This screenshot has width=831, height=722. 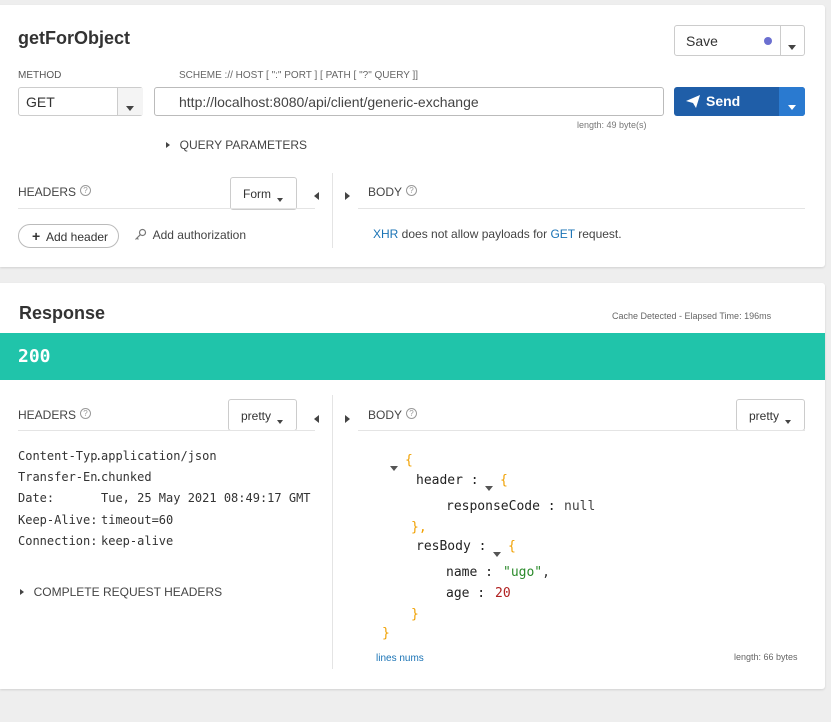 What do you see at coordinates (692, 316) in the screenshot?
I see `response-meta: Cache Detected - Elapsed Time: 196ms` at bounding box center [692, 316].